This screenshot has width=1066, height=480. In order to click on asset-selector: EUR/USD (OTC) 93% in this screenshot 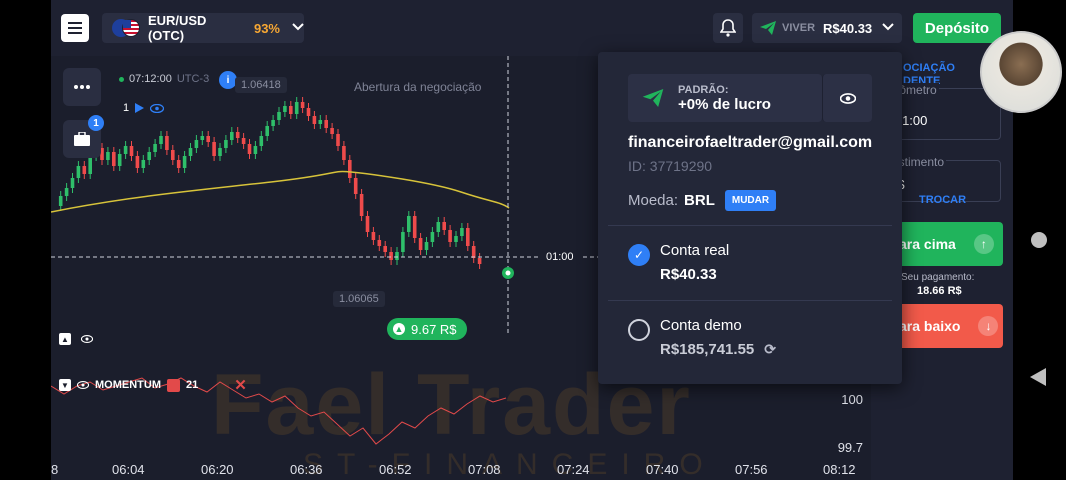, I will do `click(203, 28)`.